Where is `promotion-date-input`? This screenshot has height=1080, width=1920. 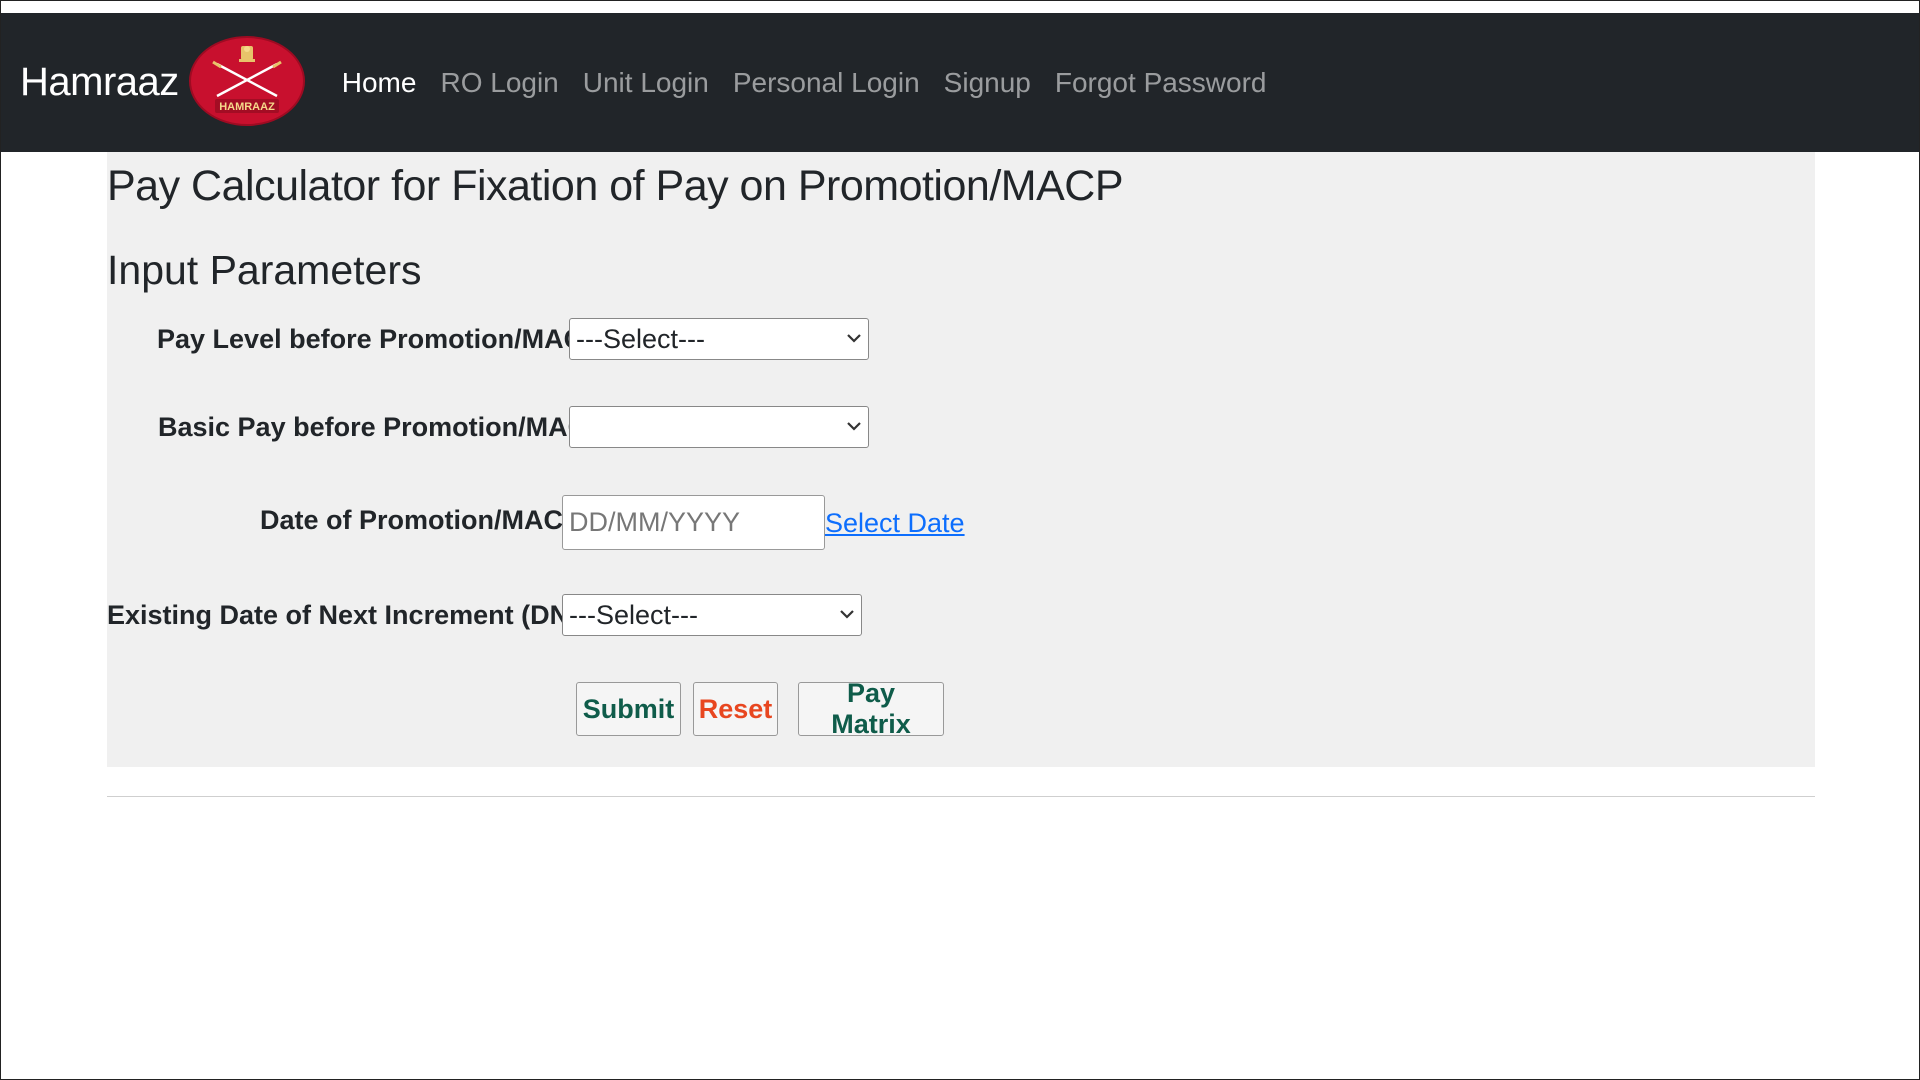
promotion-date-input is located at coordinates (693, 522).